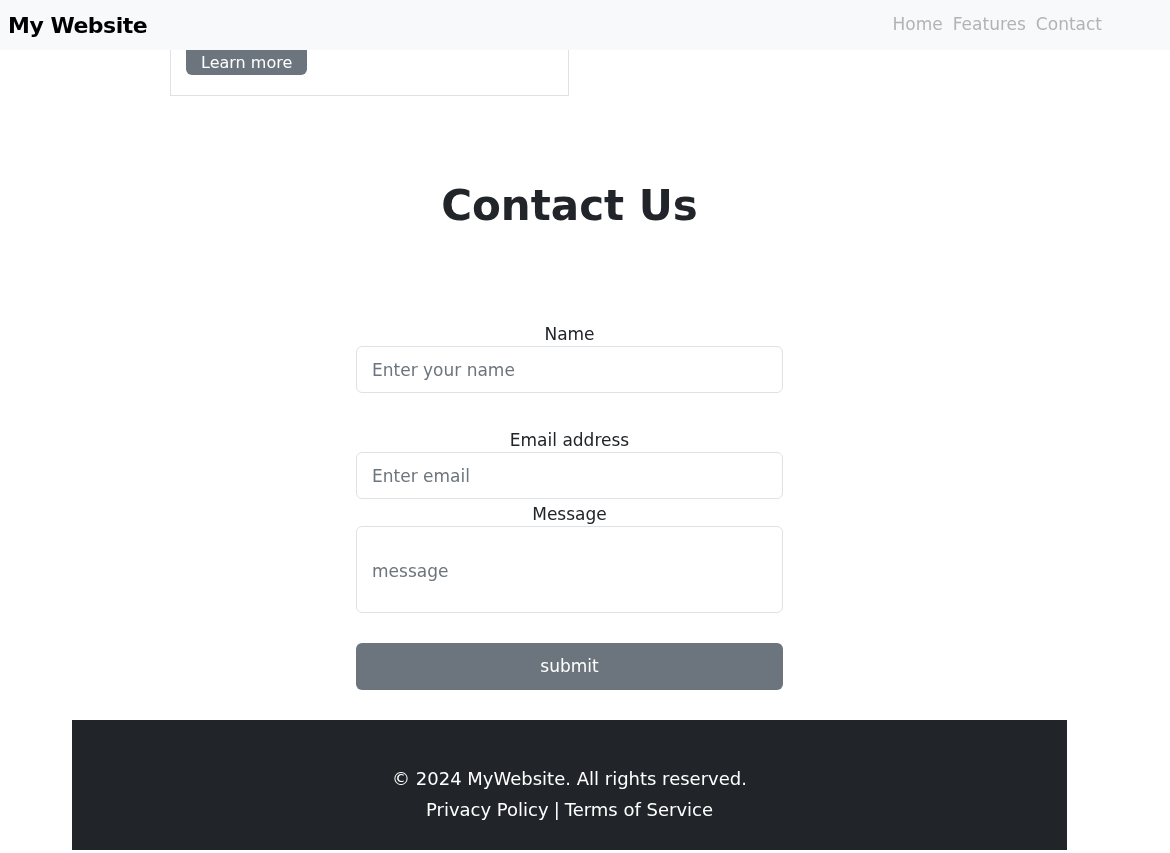  Describe the element at coordinates (569, 369) in the screenshot. I see `input-field: Enter your name` at that location.